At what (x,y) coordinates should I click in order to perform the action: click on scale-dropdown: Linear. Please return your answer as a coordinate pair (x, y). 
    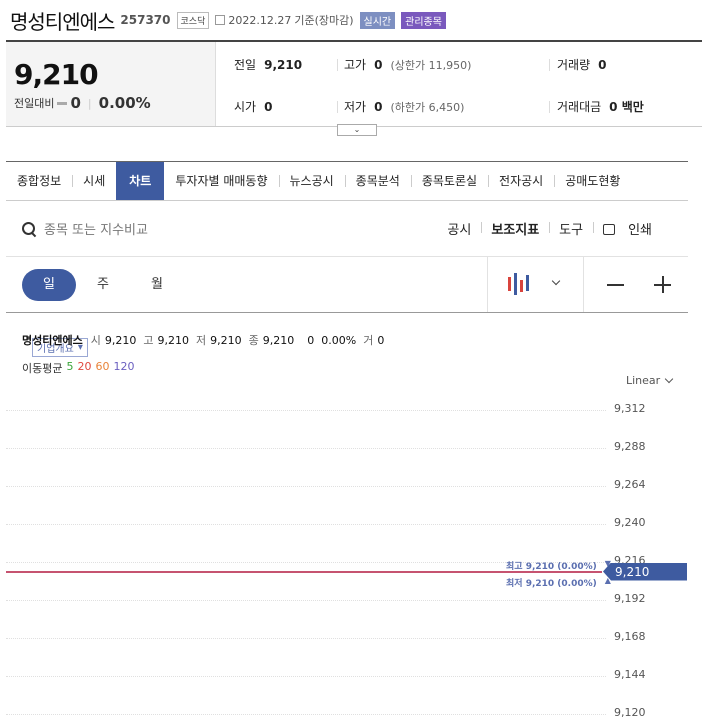
    Looking at the image, I should click on (650, 380).